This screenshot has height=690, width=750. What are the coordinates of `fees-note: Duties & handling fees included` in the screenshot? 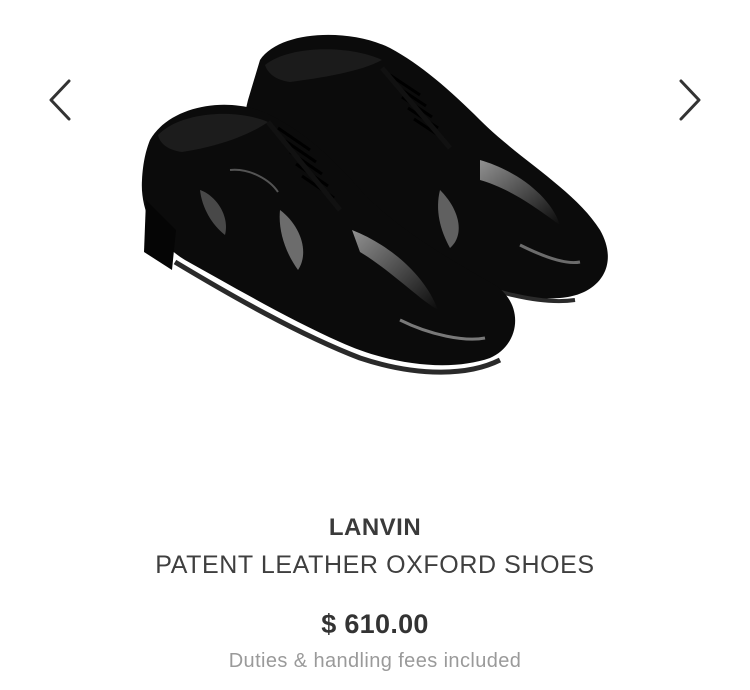 It's located at (375, 661).